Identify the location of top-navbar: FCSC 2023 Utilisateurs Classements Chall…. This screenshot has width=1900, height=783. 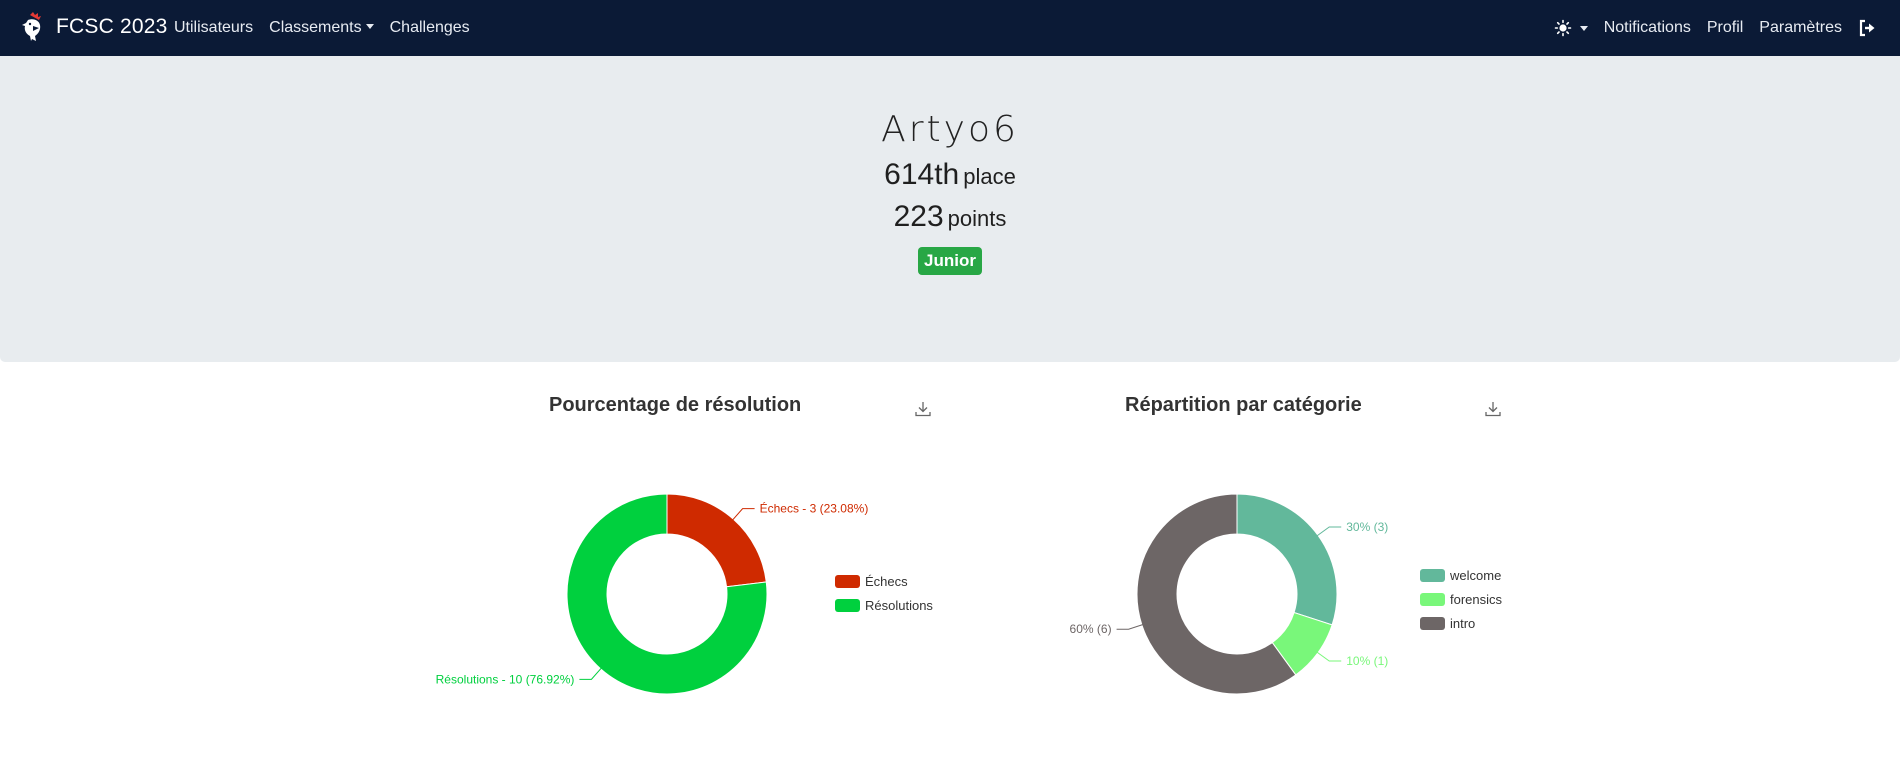
(950, 28).